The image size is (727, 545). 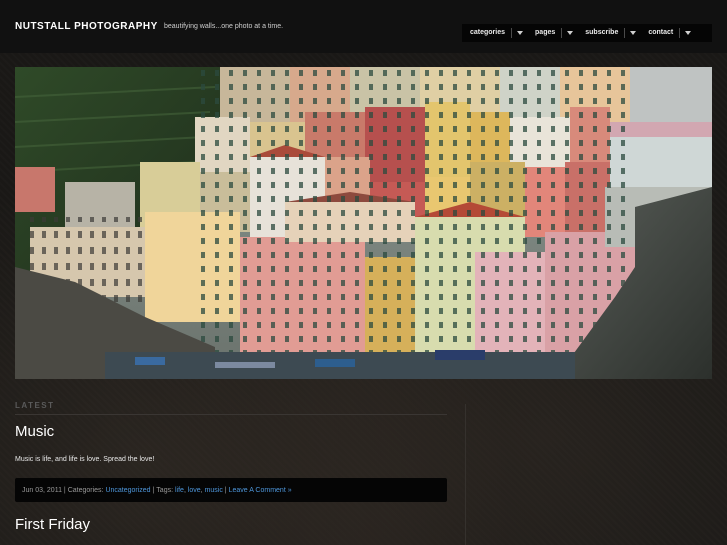 I want to click on main-nav: categories pages subscribe contact, so click(x=587, y=33).